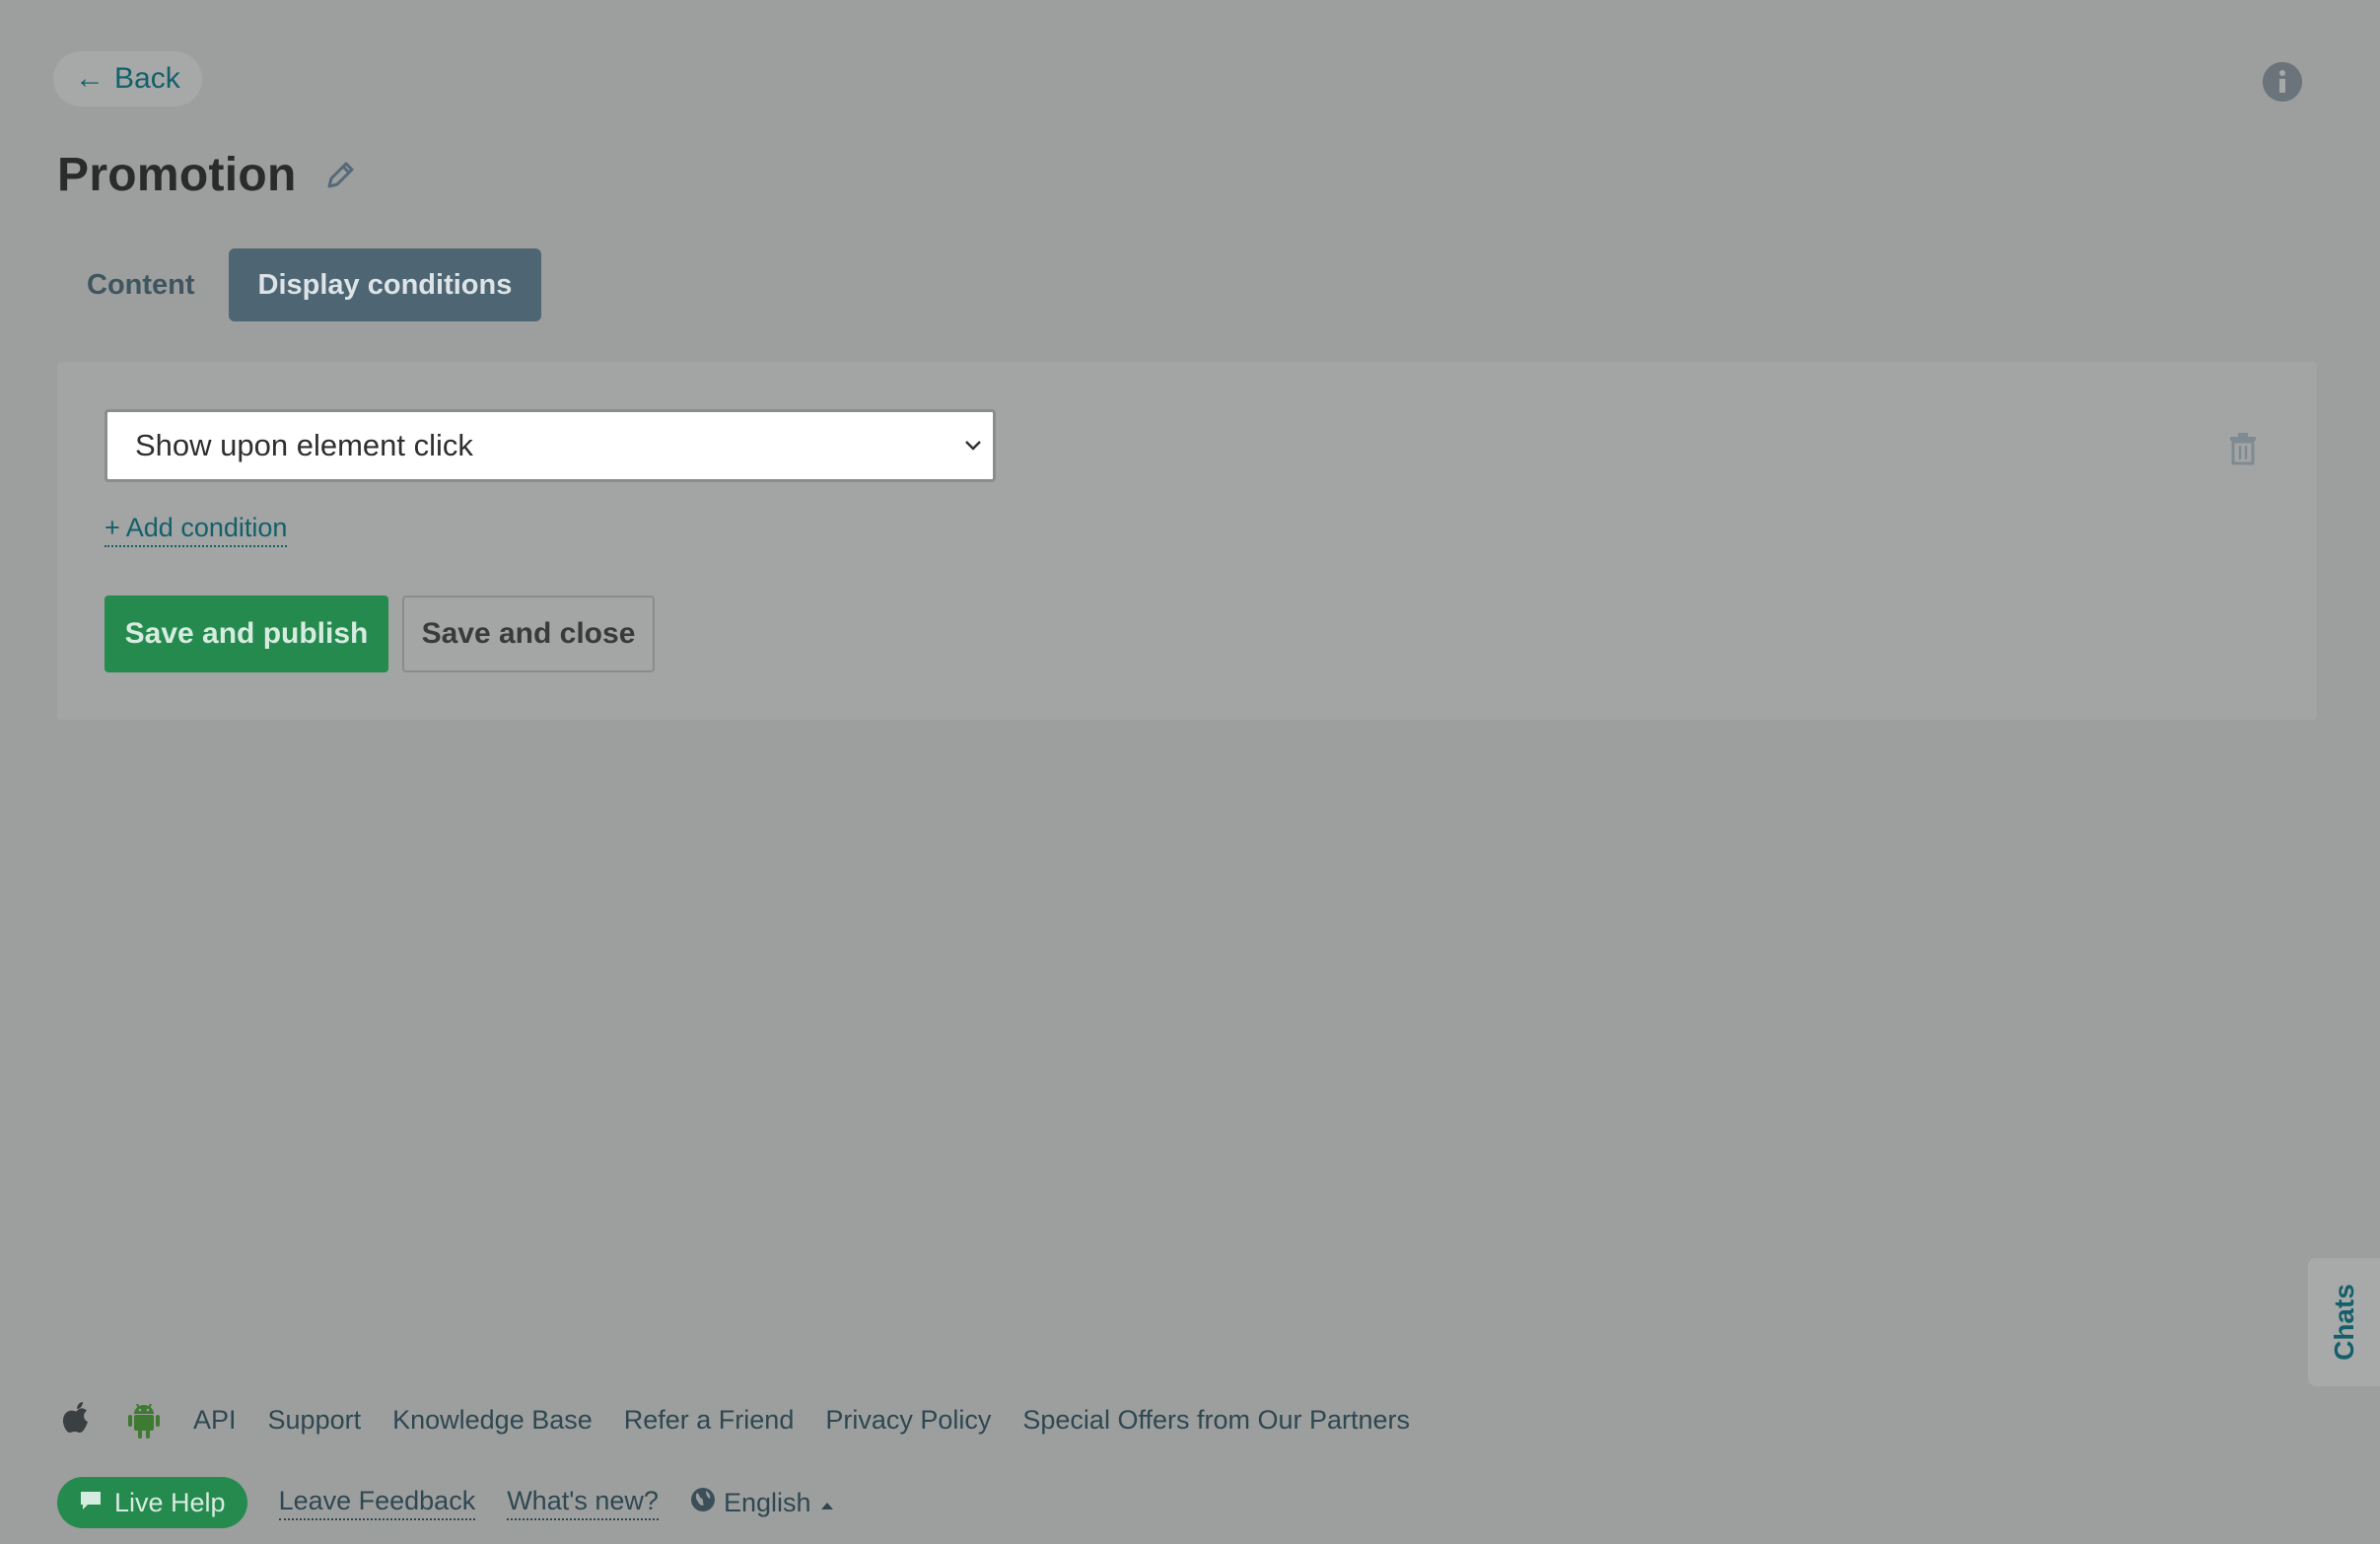  I want to click on live-help-button: Live Help, so click(152, 1503).